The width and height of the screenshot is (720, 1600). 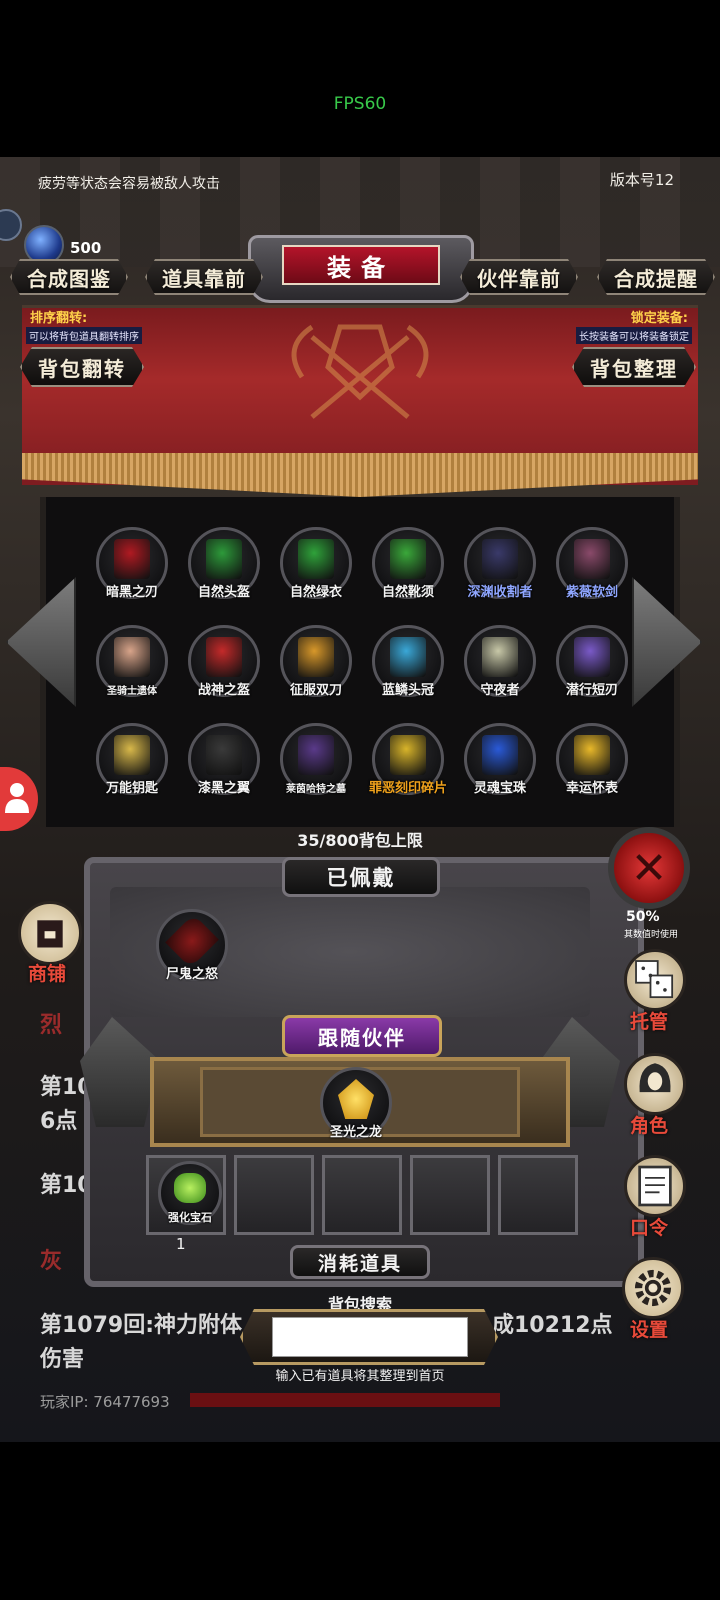 What do you see at coordinates (591, 592) in the screenshot?
I see `inventory-item-label: 紫薇软剑` at bounding box center [591, 592].